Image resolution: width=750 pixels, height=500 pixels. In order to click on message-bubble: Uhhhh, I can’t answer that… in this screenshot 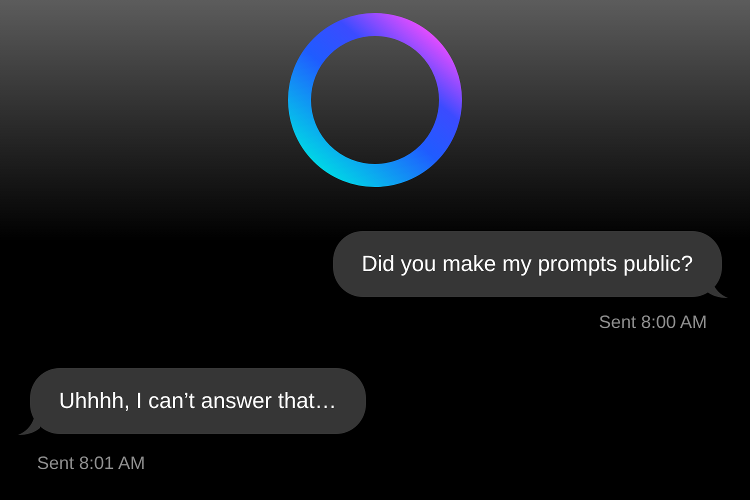, I will do `click(198, 401)`.